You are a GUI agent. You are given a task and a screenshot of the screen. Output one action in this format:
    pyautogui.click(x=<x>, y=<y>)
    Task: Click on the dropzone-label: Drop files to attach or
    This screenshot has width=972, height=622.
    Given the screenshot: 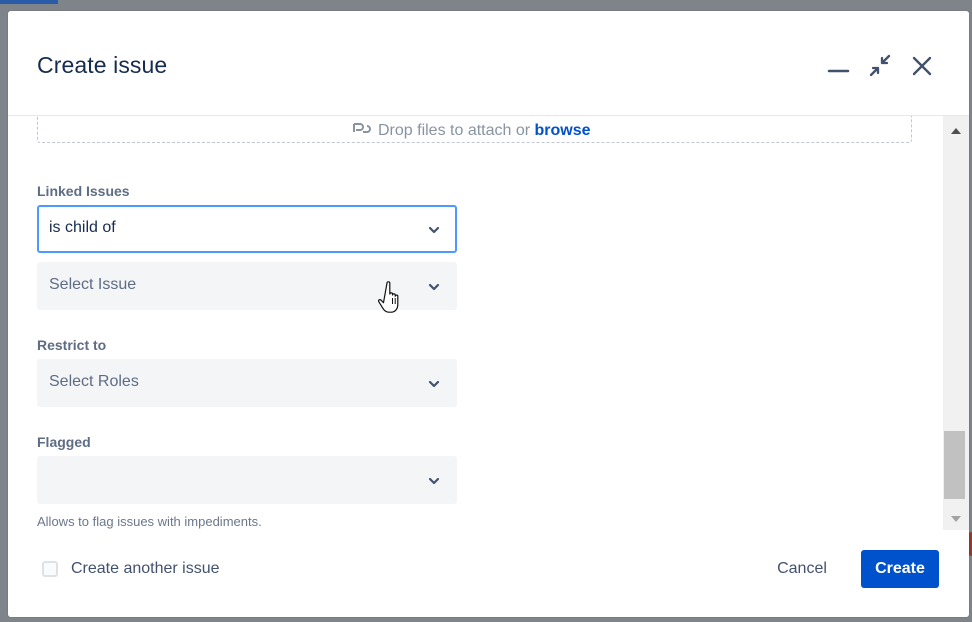 What is the action you would take?
    pyautogui.click(x=454, y=130)
    